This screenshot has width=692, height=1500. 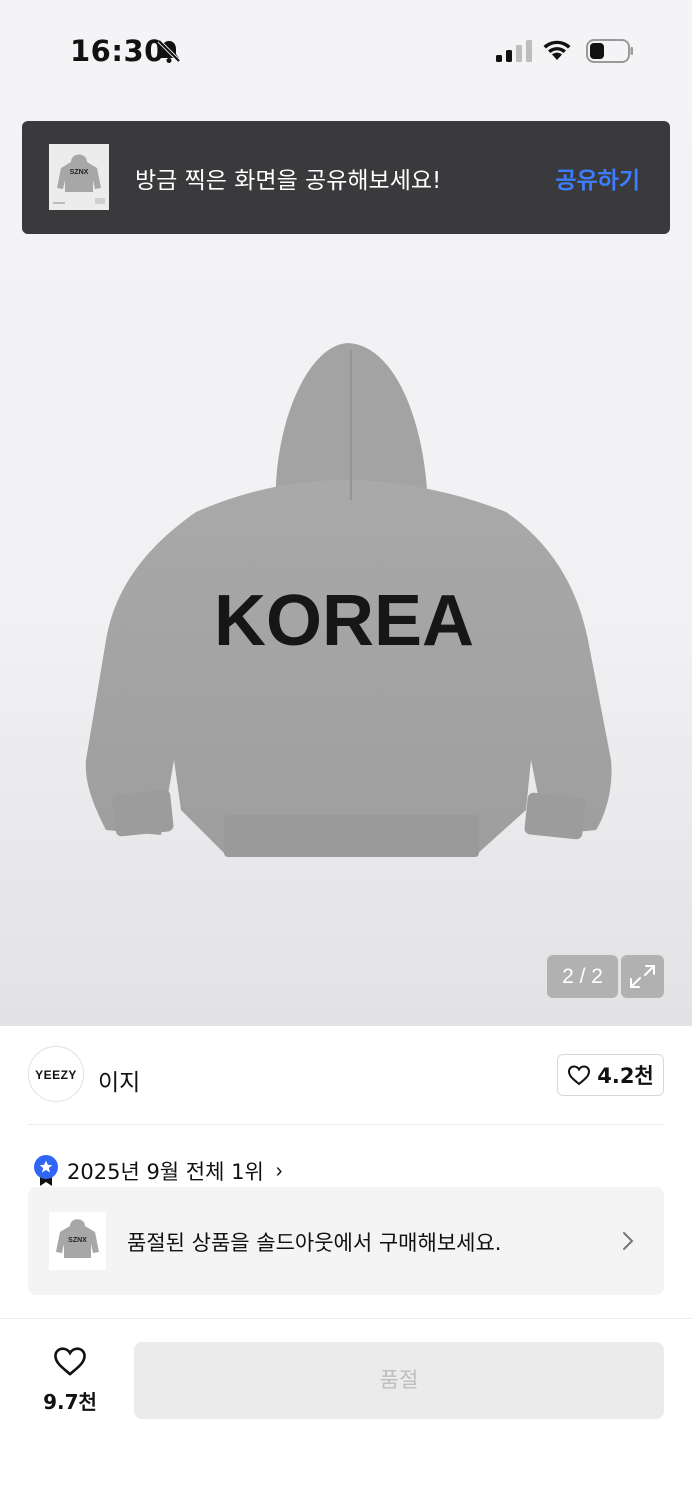 I want to click on brand-like-button: 4.2천, so click(x=610, y=1075).